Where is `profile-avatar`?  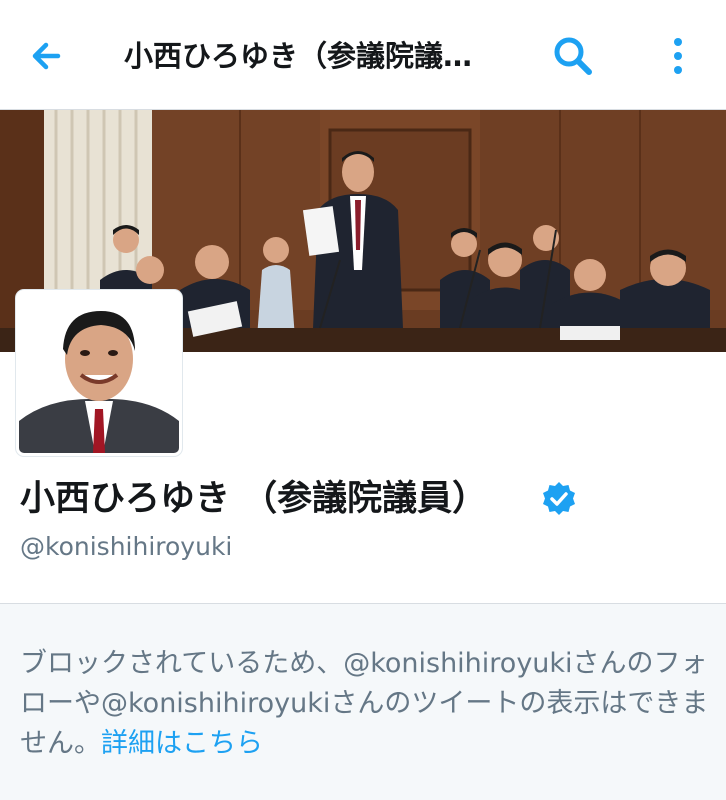
profile-avatar is located at coordinates (99, 373).